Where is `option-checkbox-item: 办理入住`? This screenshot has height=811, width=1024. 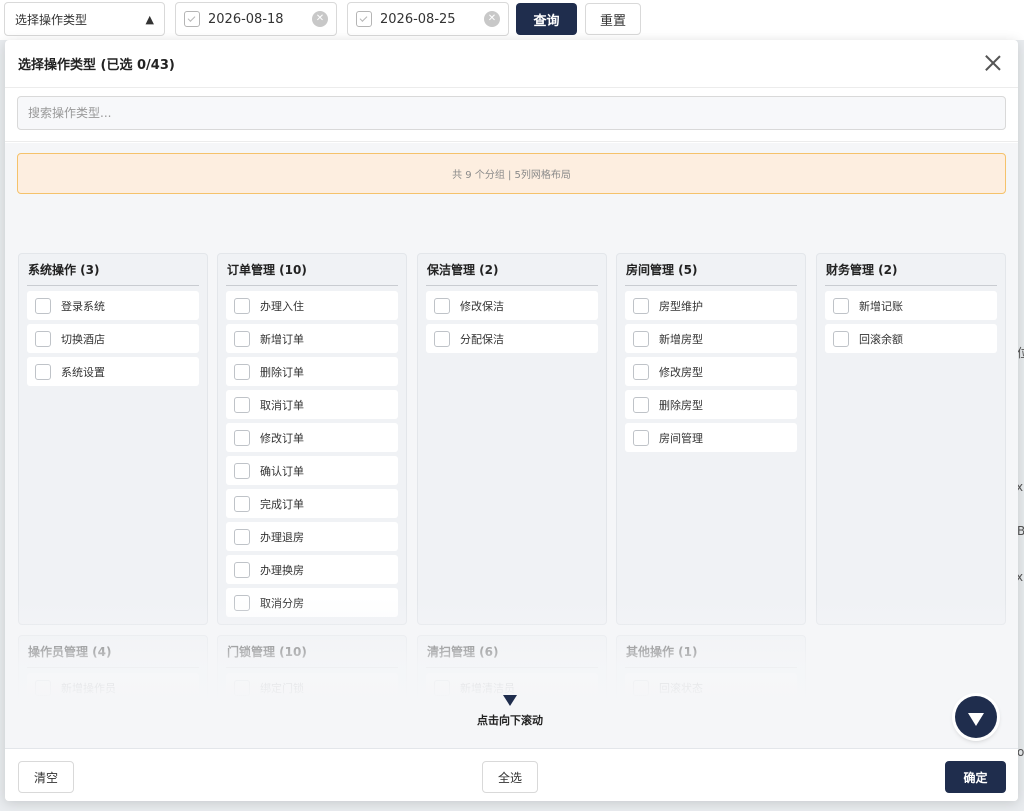
option-checkbox-item: 办理入住 is located at coordinates (312, 305).